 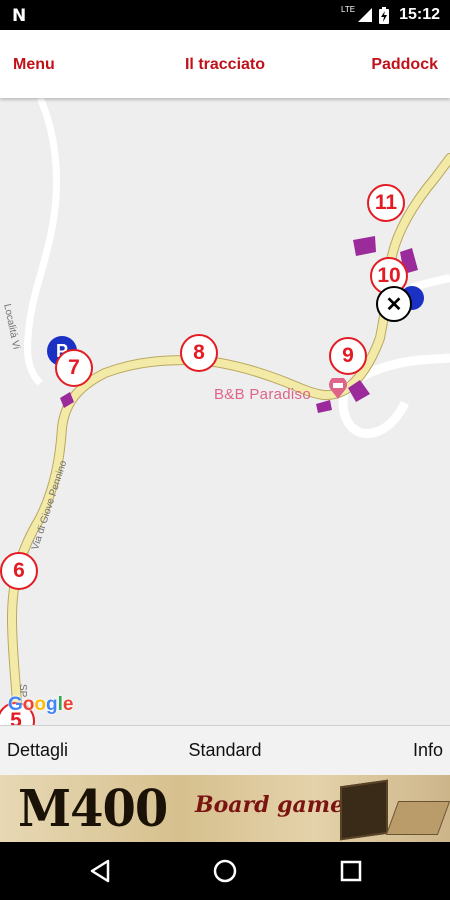 I want to click on banner-subtitle: Board game, so click(x=270, y=805).